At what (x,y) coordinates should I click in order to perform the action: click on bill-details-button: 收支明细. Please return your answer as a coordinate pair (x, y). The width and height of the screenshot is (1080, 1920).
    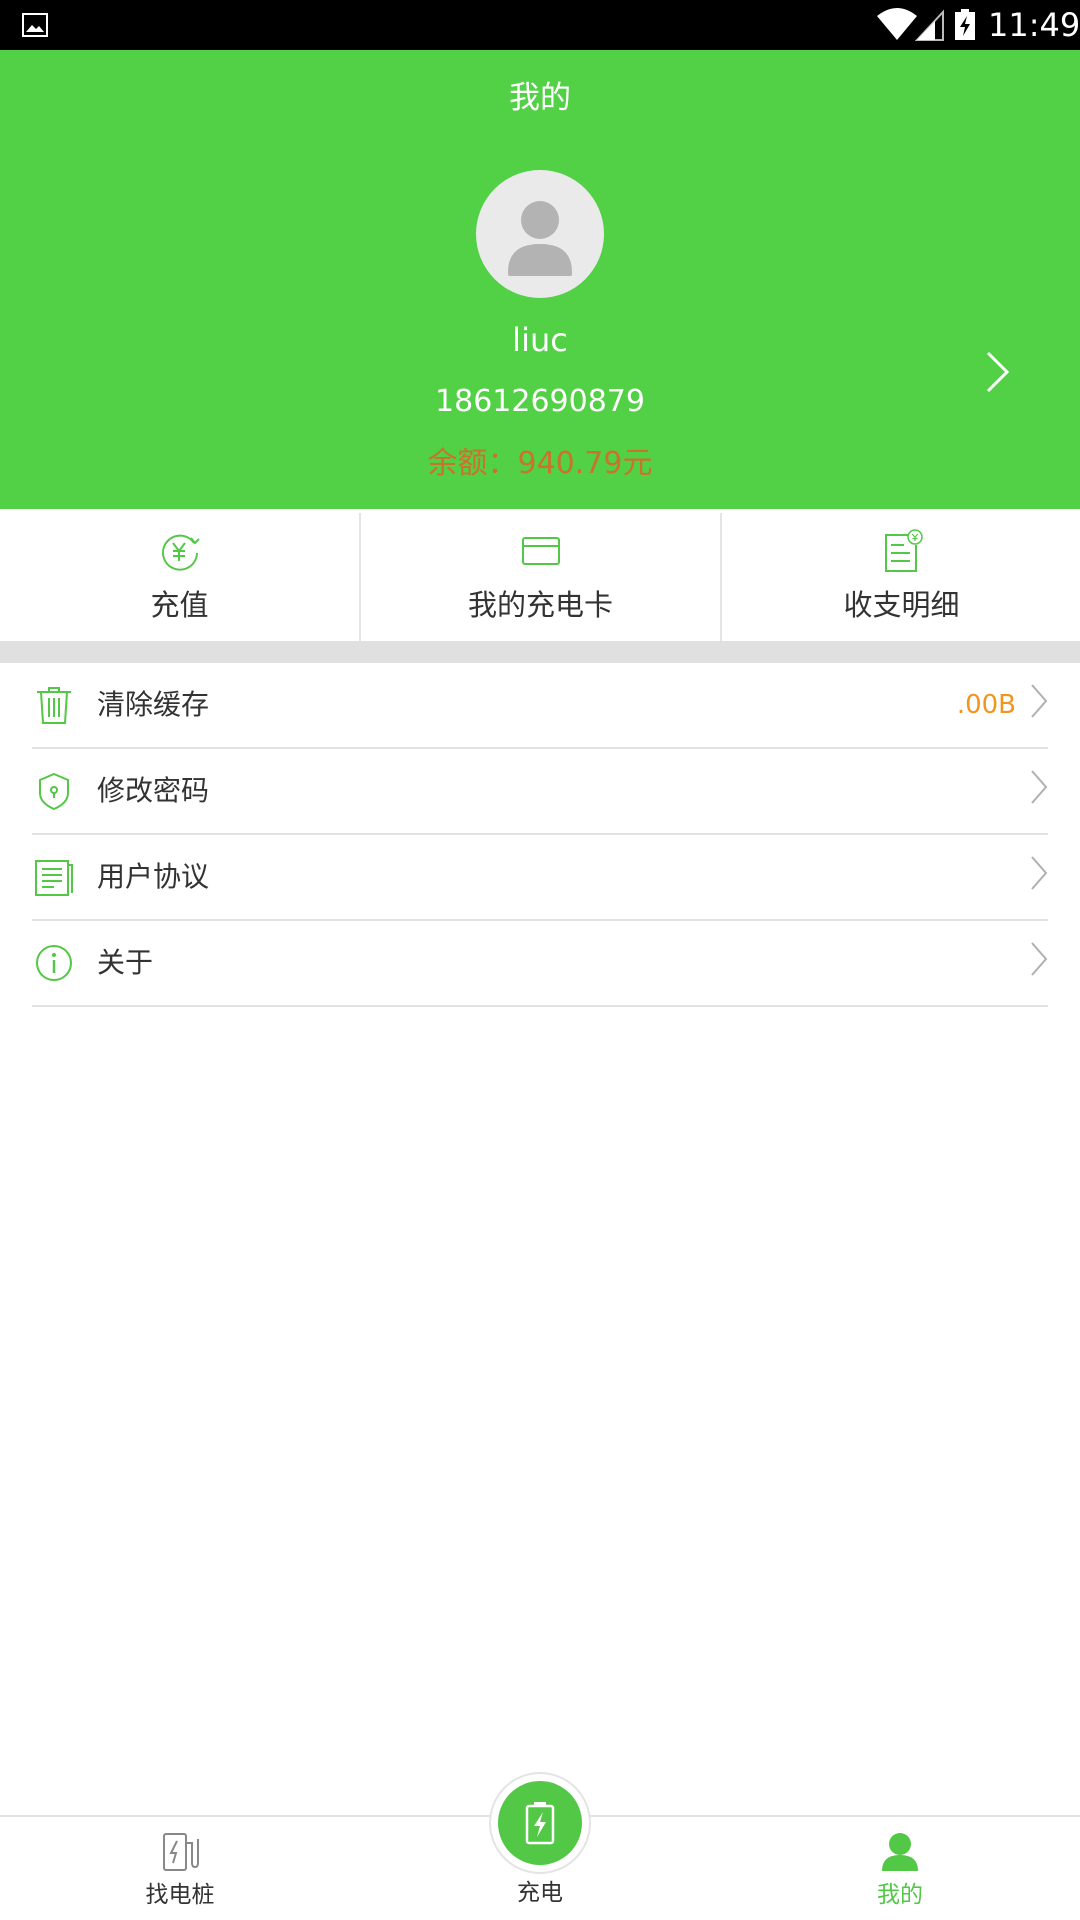
    Looking at the image, I should click on (901, 575).